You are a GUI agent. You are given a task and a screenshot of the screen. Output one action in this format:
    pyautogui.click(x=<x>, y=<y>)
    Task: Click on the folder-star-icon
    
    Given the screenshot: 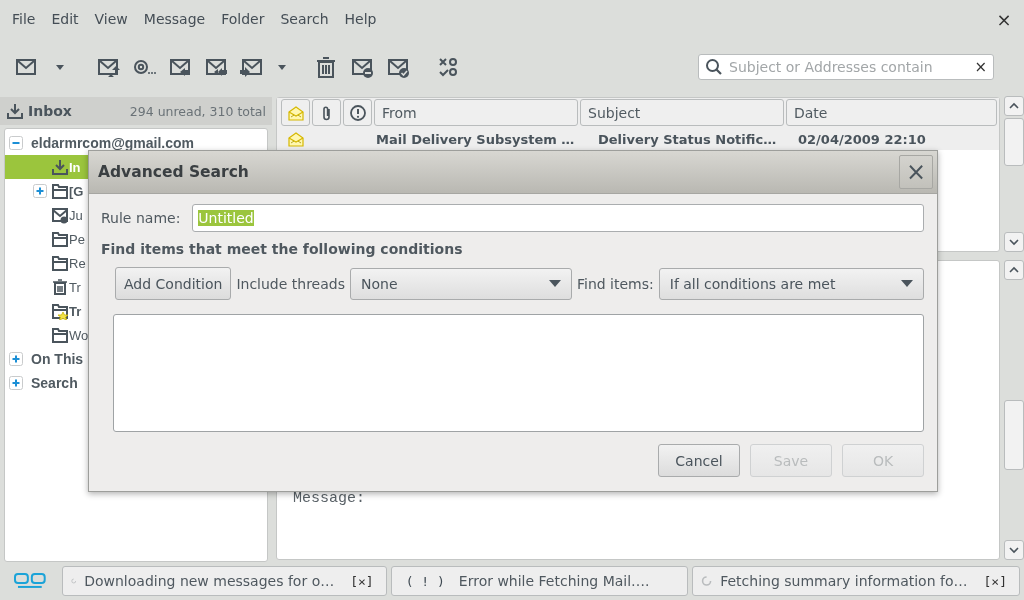 What is the action you would take?
    pyautogui.click(x=60, y=311)
    